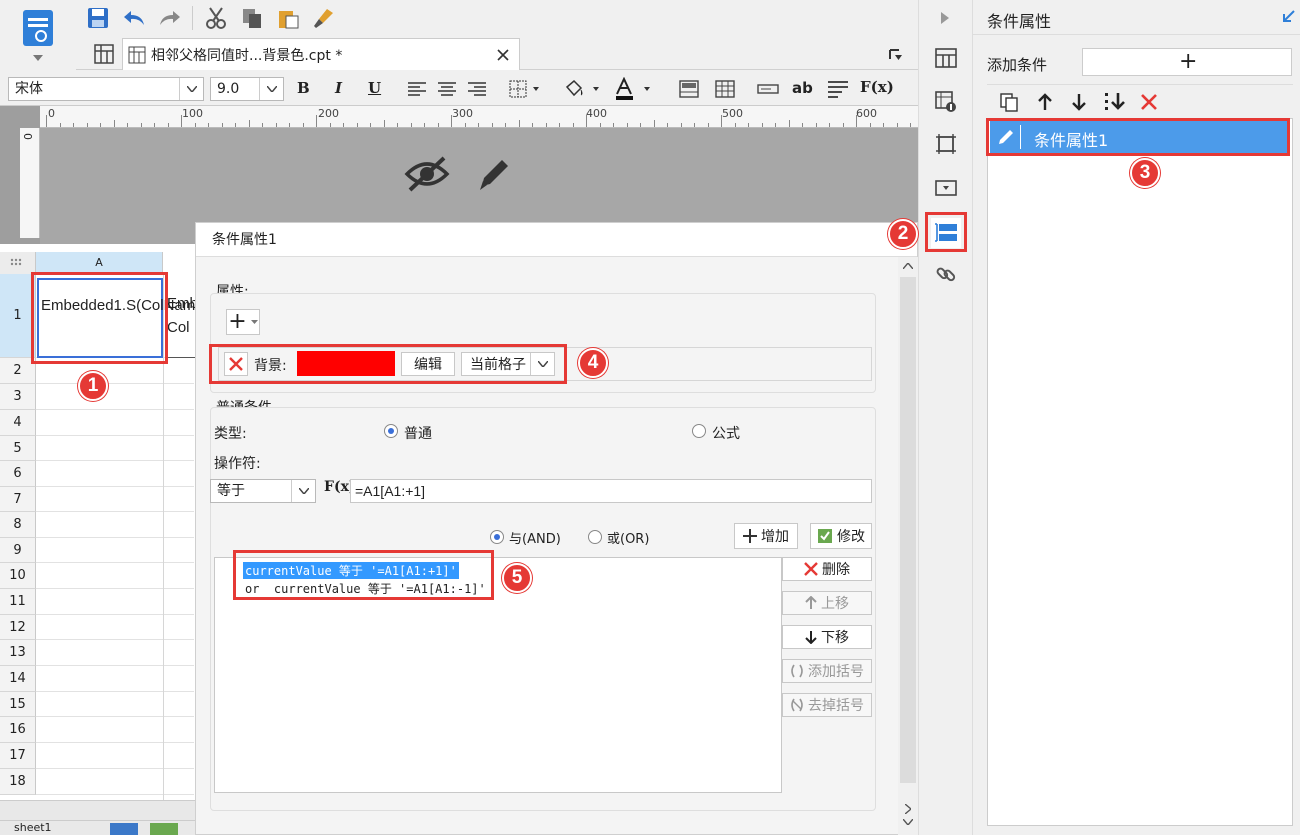 Image resolution: width=1300 pixels, height=835 pixels. Describe the element at coordinates (827, 603) in the screenshot. I see `move-up-button: 上移` at that location.